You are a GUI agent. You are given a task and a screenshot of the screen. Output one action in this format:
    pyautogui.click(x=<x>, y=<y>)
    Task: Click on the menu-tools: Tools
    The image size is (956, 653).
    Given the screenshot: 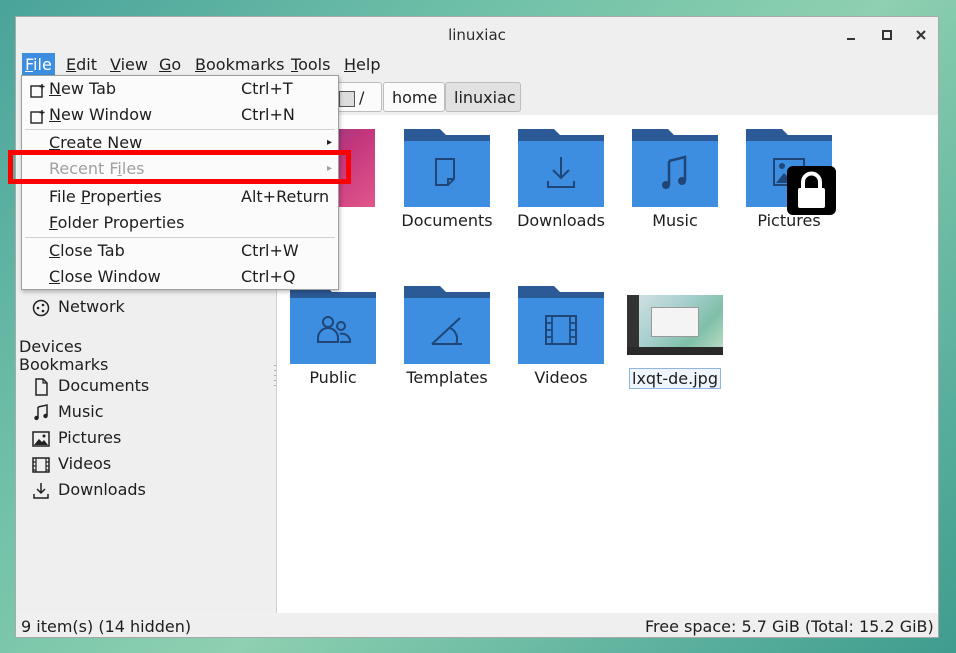 What is the action you would take?
    pyautogui.click(x=310, y=65)
    